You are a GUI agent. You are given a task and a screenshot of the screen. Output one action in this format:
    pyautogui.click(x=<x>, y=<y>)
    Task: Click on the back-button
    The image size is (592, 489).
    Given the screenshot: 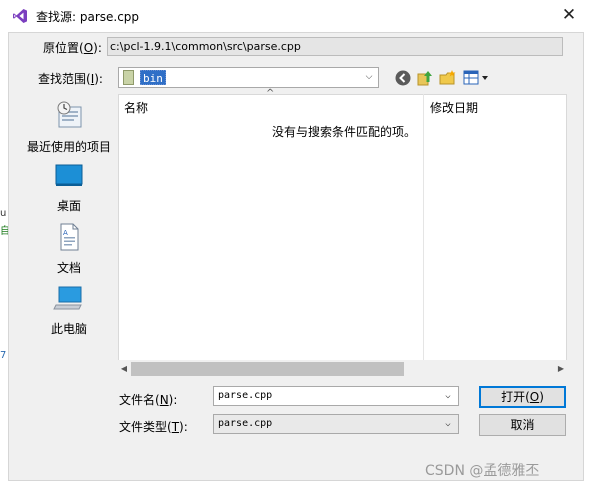 What is the action you would take?
    pyautogui.click(x=403, y=78)
    